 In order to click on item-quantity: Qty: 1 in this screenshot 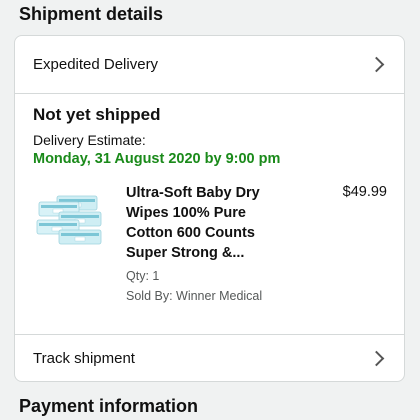, I will do `click(143, 276)`.